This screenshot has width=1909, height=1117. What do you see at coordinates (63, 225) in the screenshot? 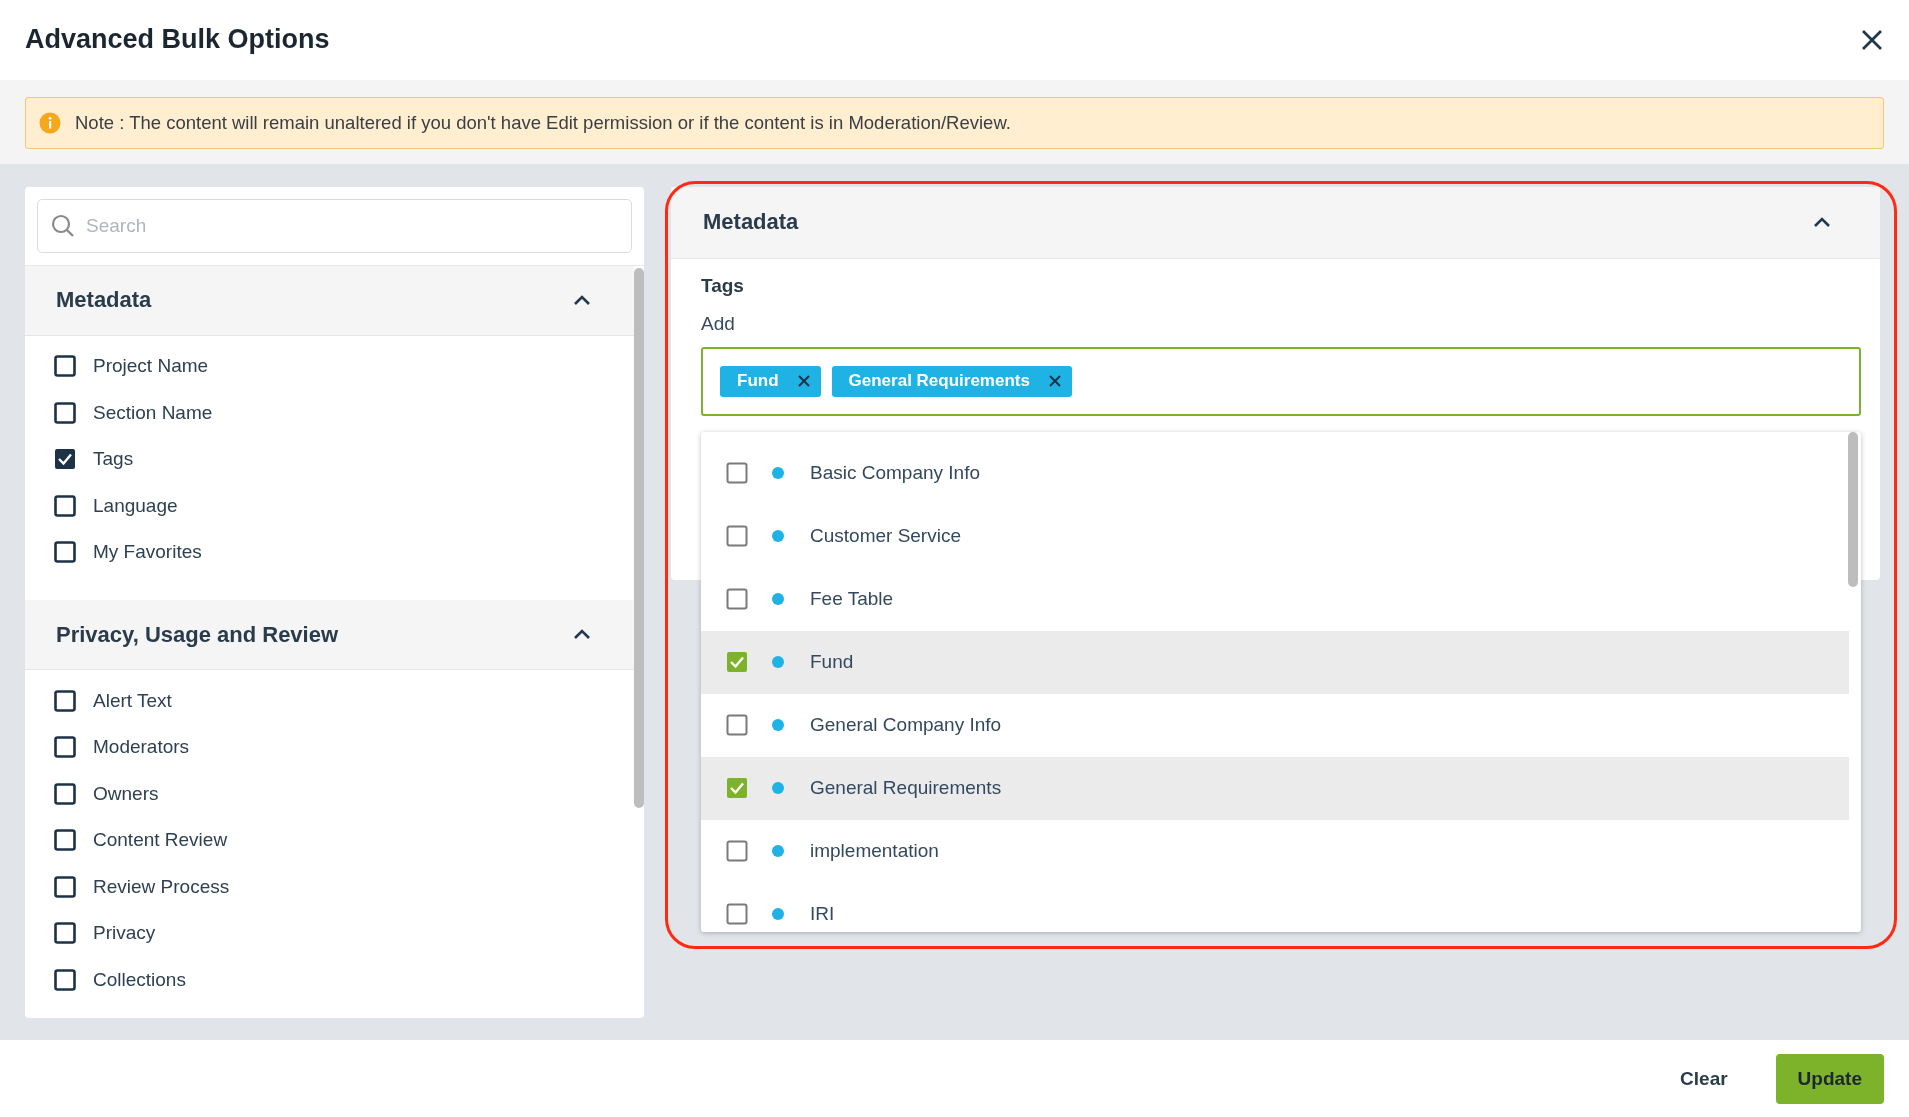
I see `search-icon` at bounding box center [63, 225].